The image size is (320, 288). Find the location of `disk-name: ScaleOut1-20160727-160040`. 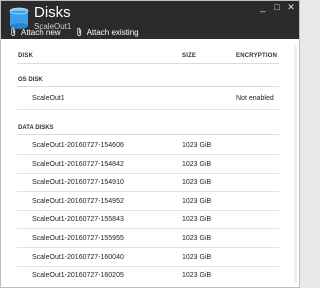

disk-name: ScaleOut1-20160727-160040 is located at coordinates (78, 257).